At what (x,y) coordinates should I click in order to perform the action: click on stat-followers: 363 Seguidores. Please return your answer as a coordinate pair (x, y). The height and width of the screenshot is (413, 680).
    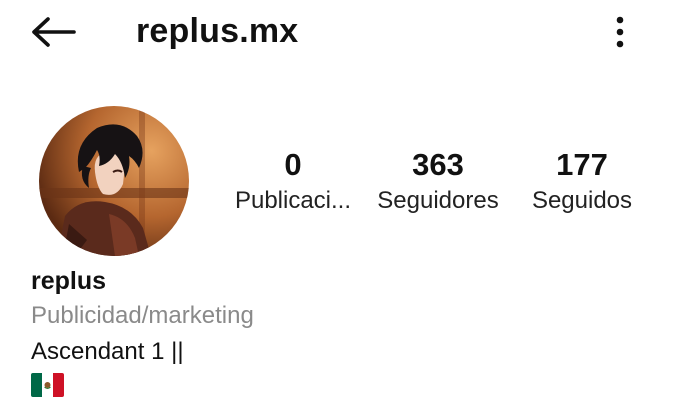
    Looking at the image, I should click on (438, 181).